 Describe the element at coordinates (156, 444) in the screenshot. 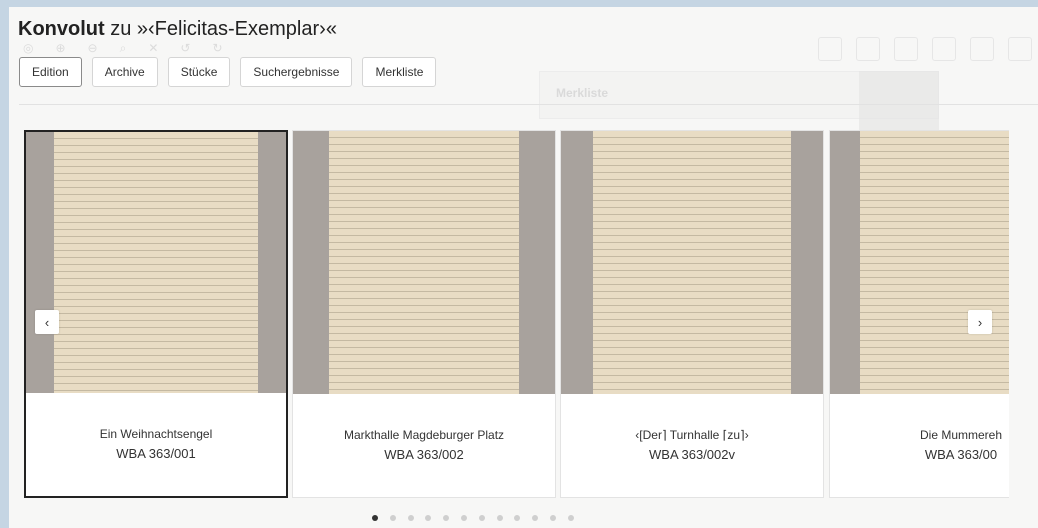

I see `card-caption: Ein Weihnachtsengel WBA 363/001` at that location.